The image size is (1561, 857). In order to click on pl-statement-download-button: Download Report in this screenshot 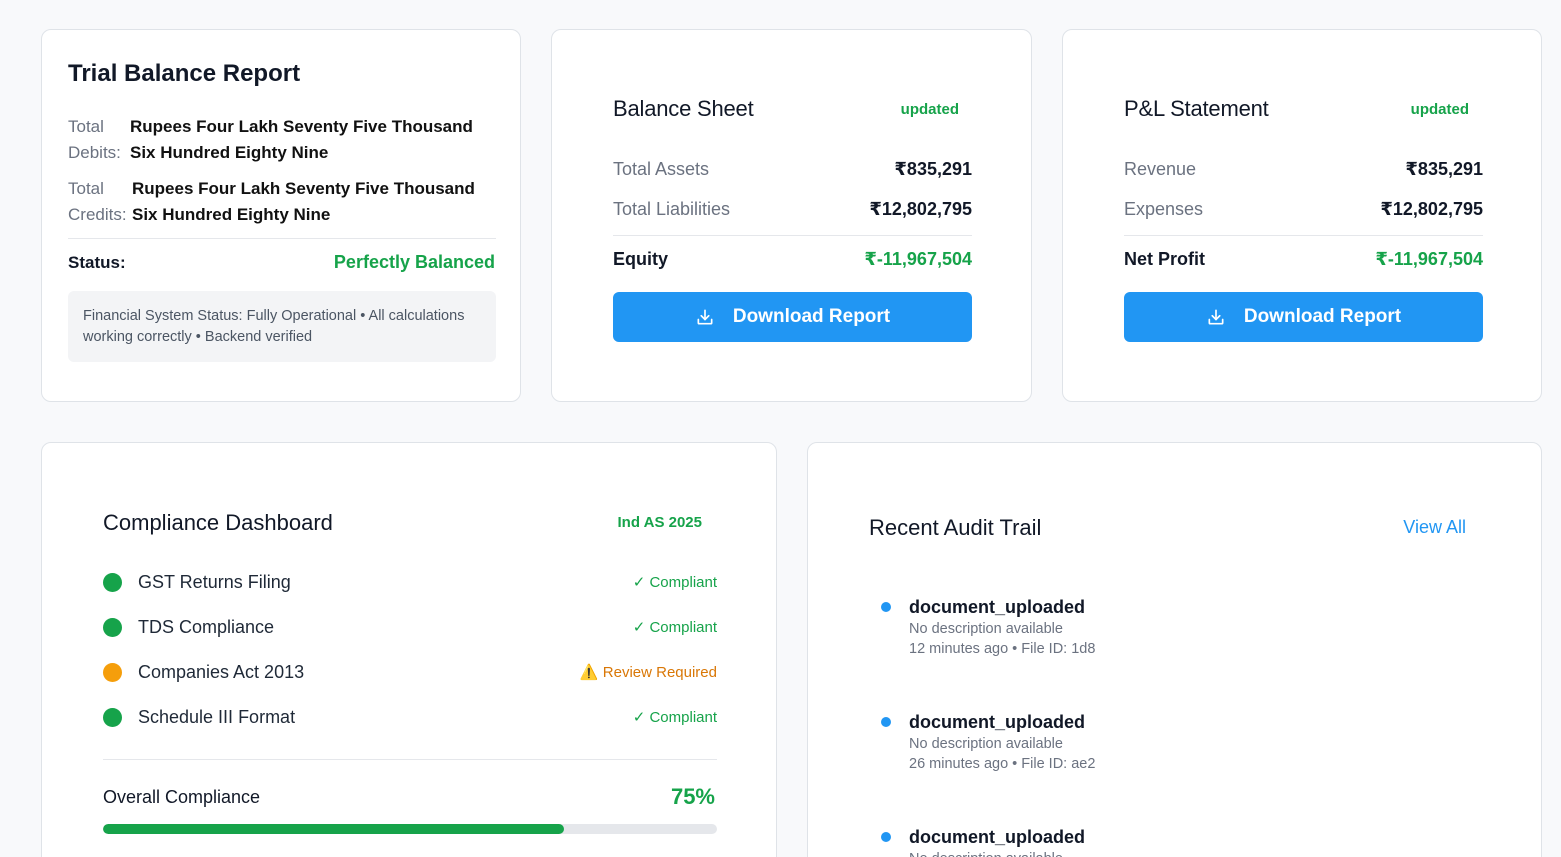, I will do `click(1303, 317)`.